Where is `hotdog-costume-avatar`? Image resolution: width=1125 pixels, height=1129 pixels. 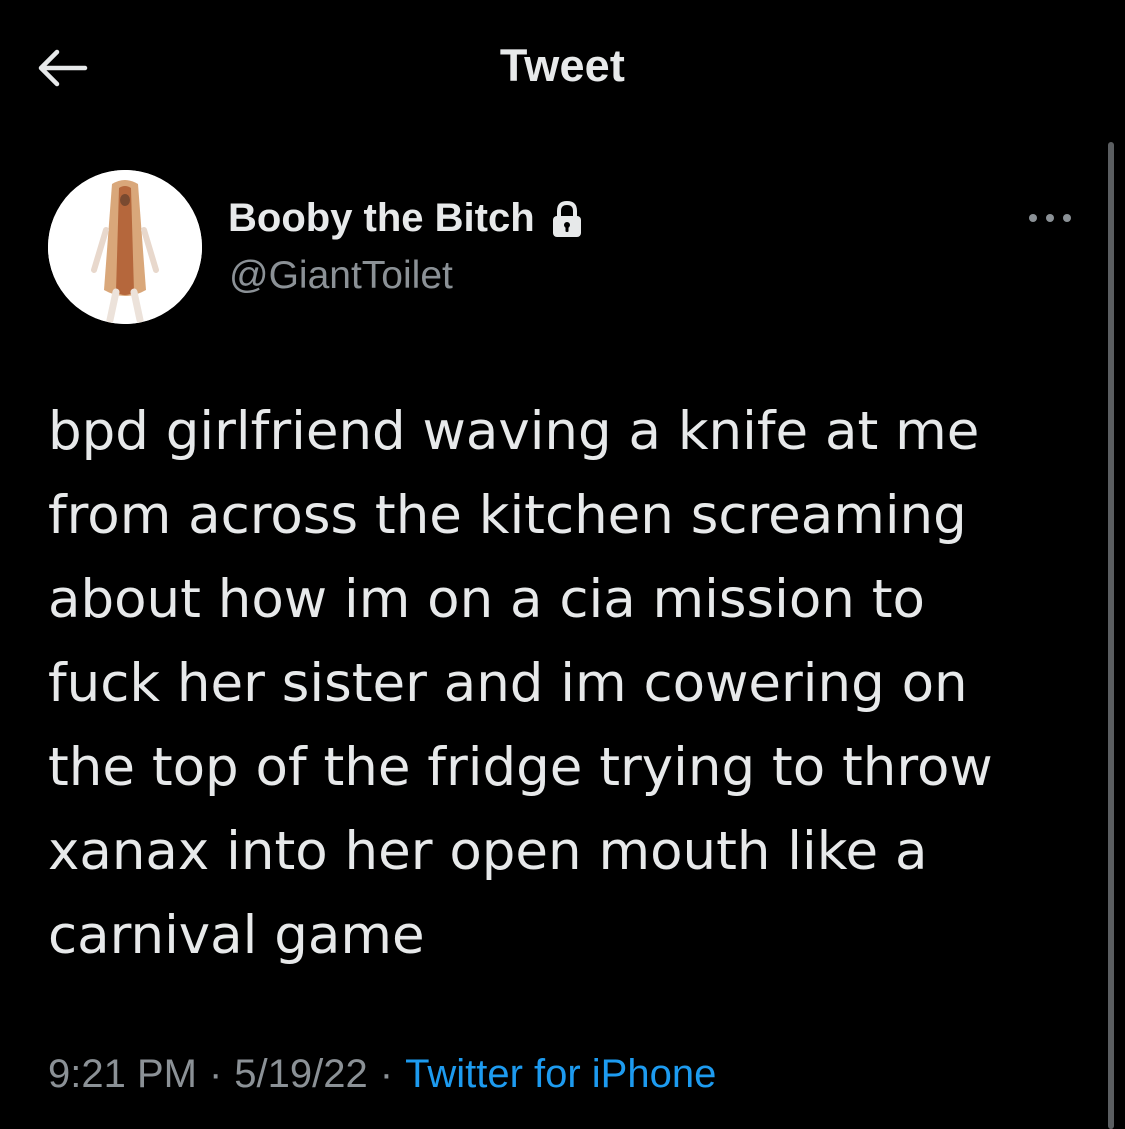 hotdog-costume-avatar is located at coordinates (125, 247).